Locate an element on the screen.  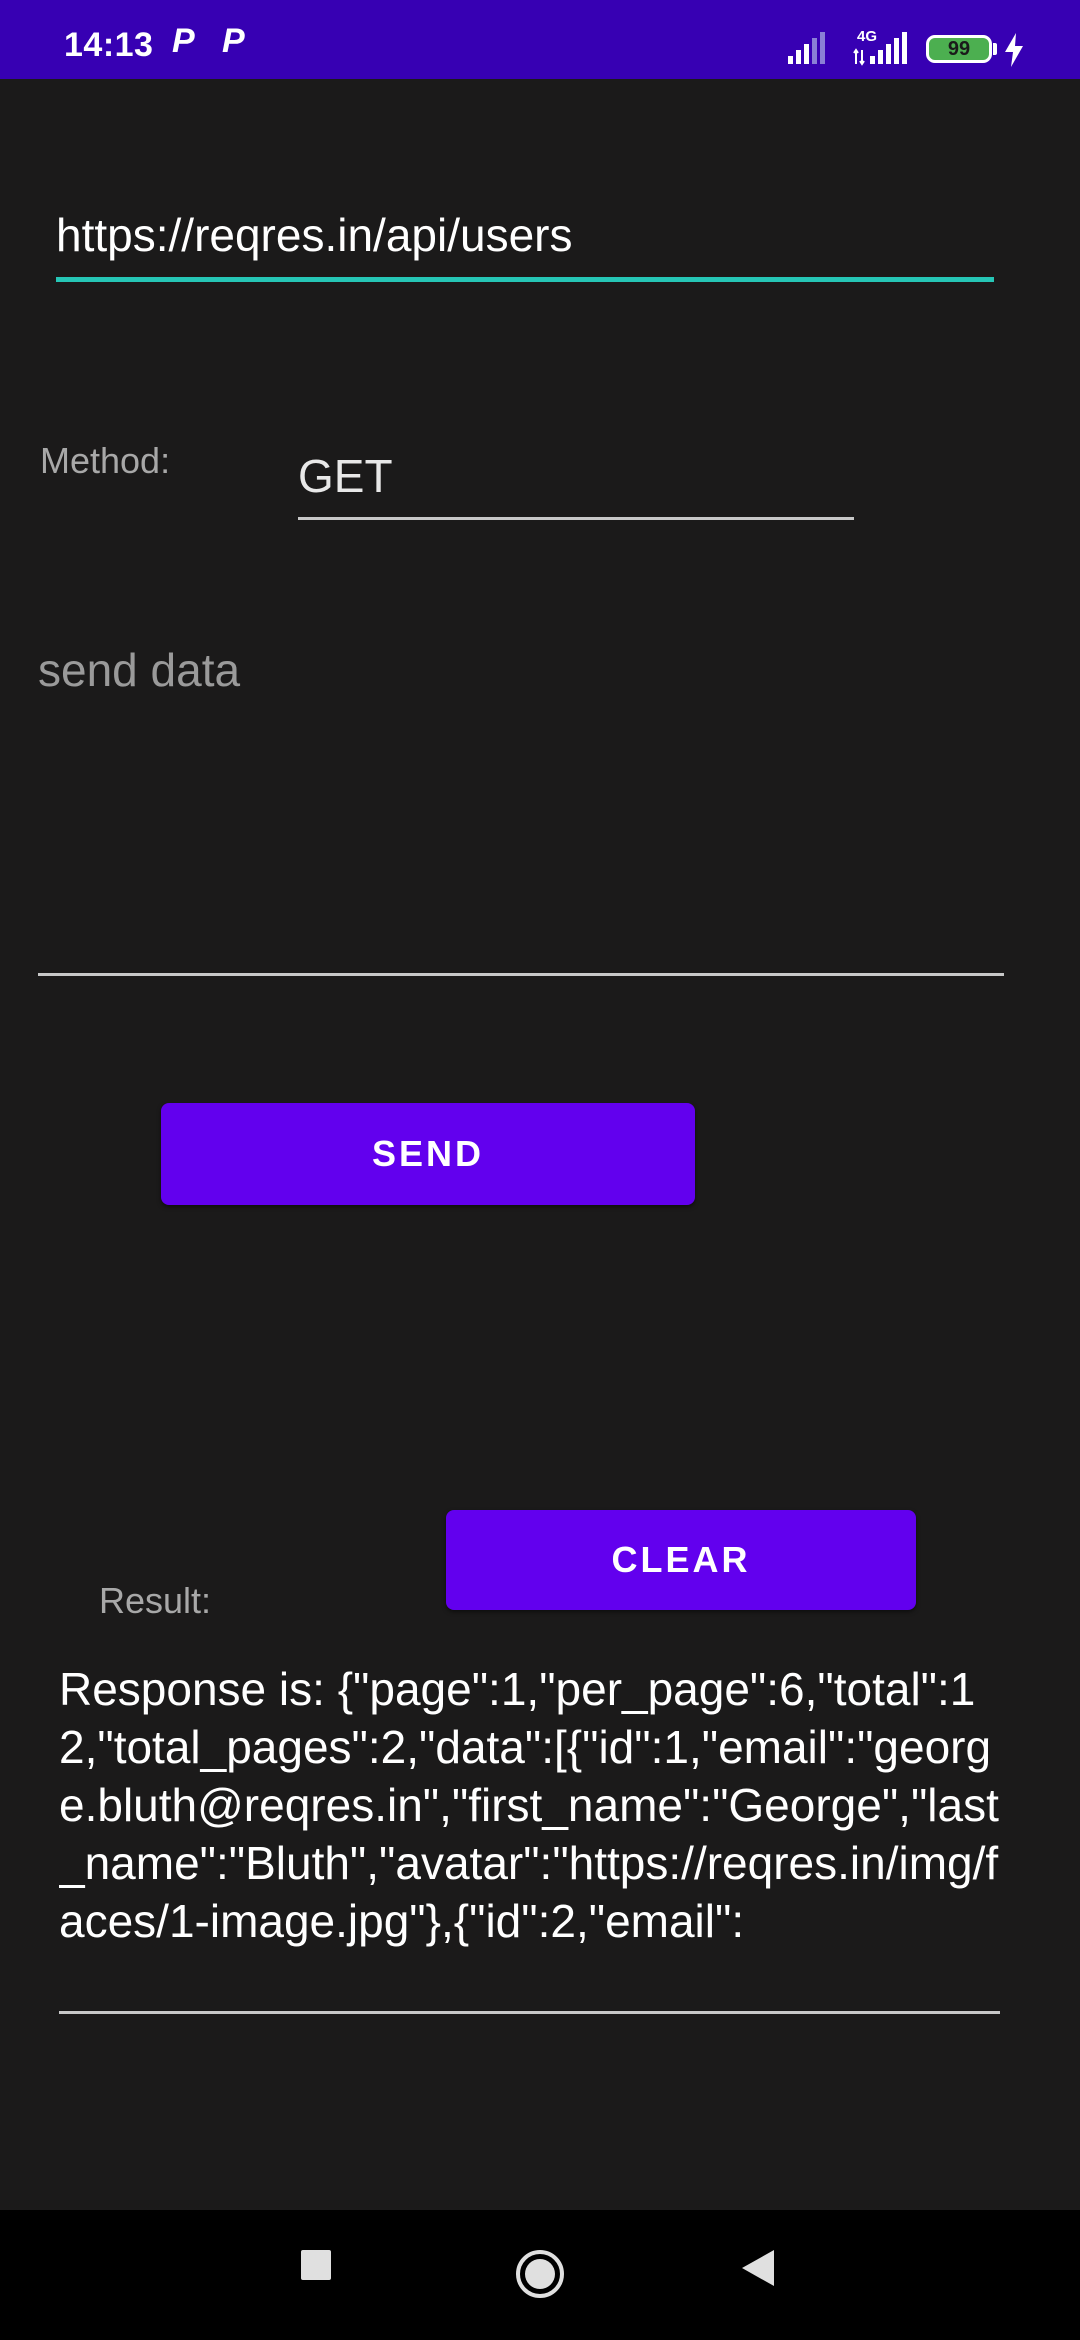
battery-level: 99 is located at coordinates (959, 48).